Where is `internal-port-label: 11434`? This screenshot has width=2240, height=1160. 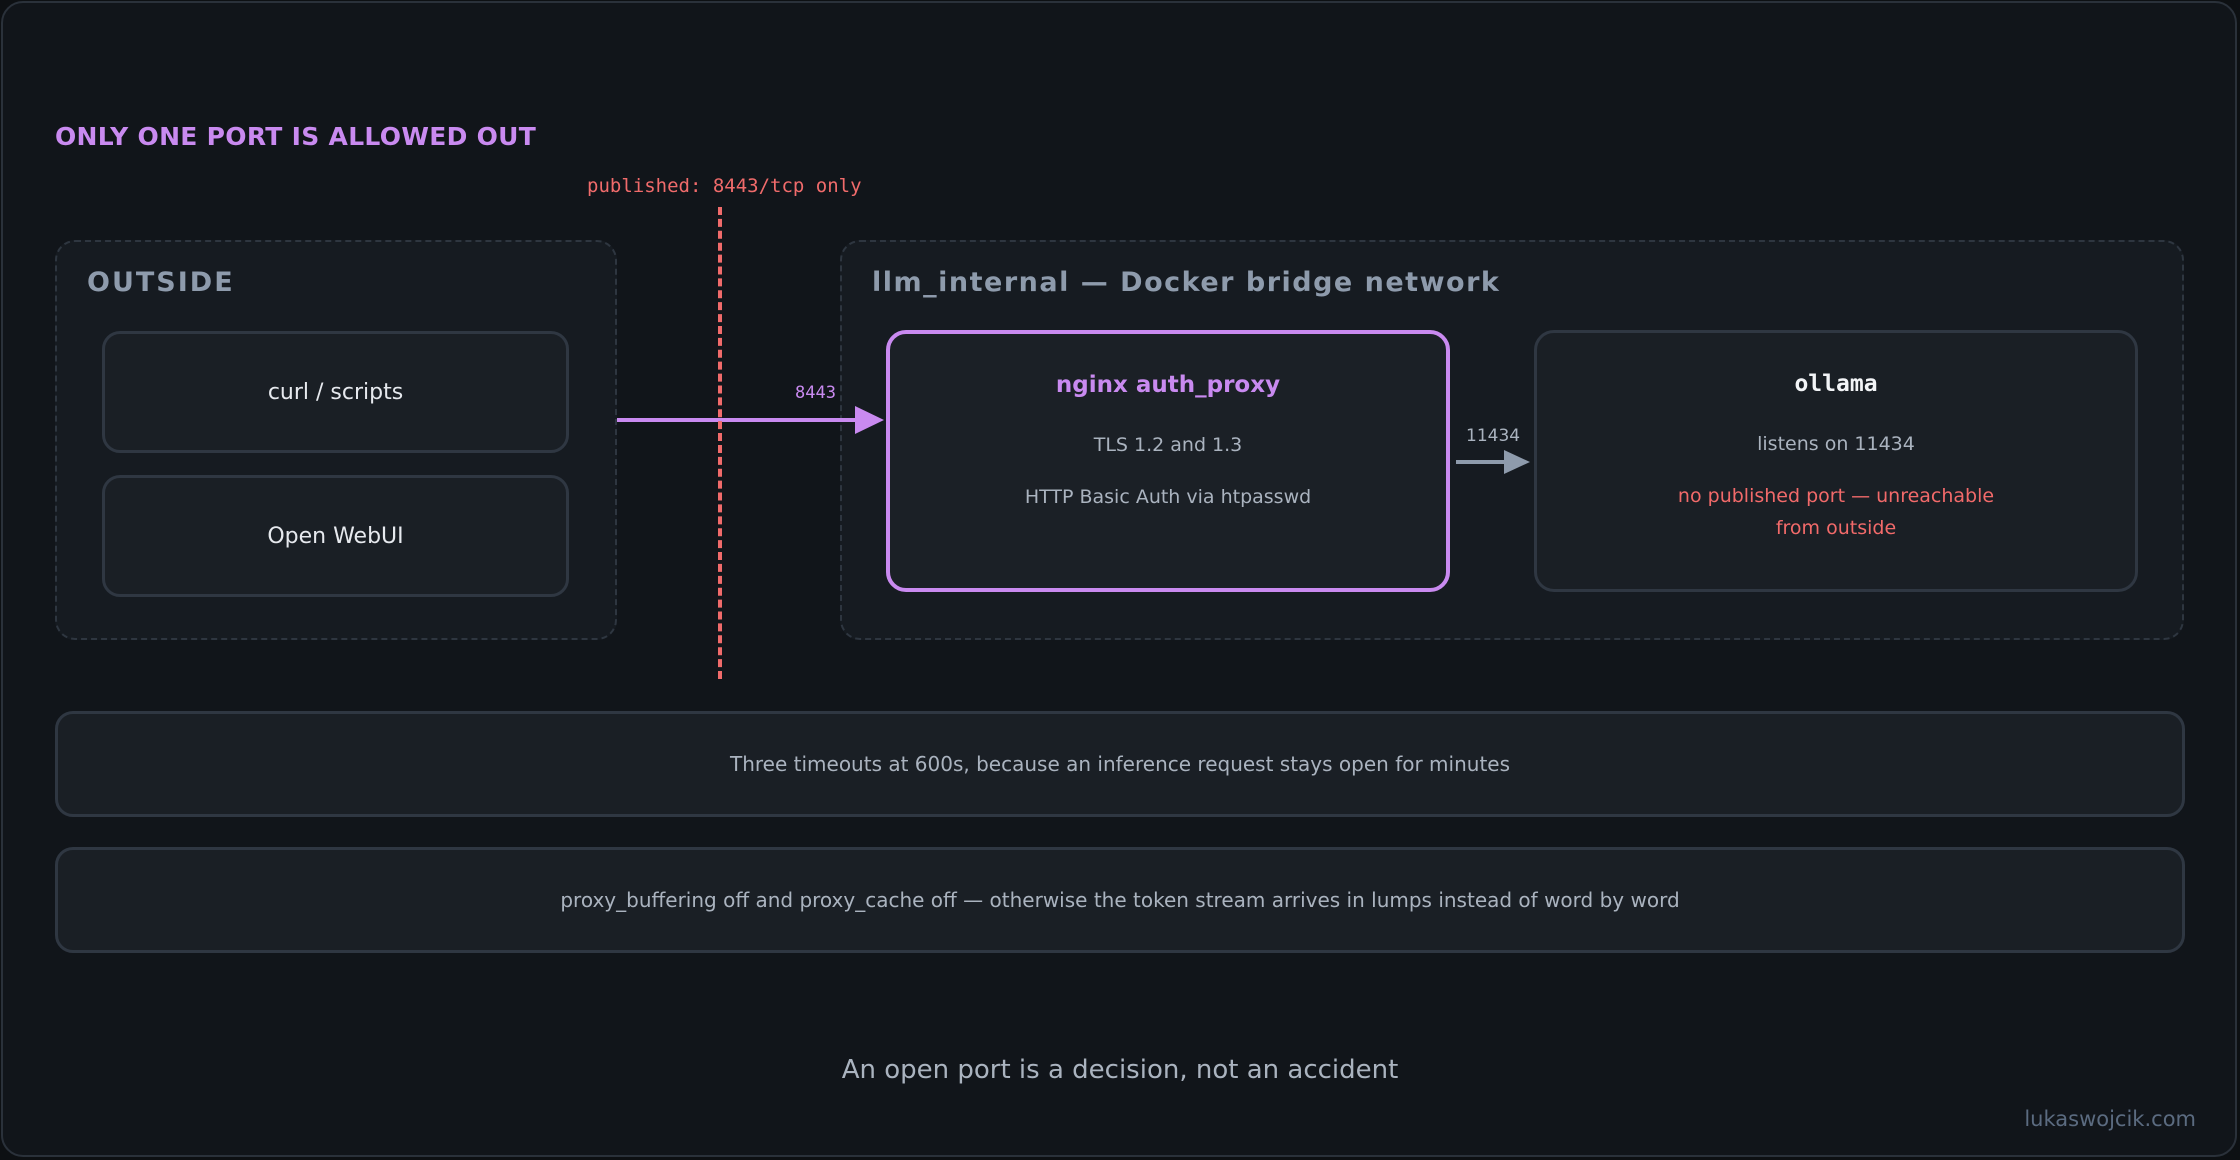 internal-port-label: 11434 is located at coordinates (1493, 436).